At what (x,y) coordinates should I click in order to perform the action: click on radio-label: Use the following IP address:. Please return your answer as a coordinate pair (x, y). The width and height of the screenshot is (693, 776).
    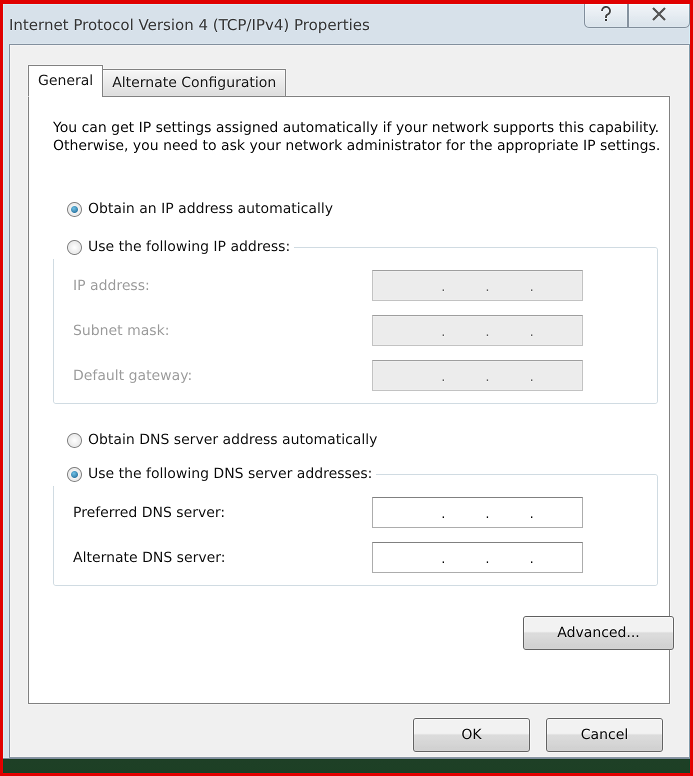
    Looking at the image, I should click on (189, 247).